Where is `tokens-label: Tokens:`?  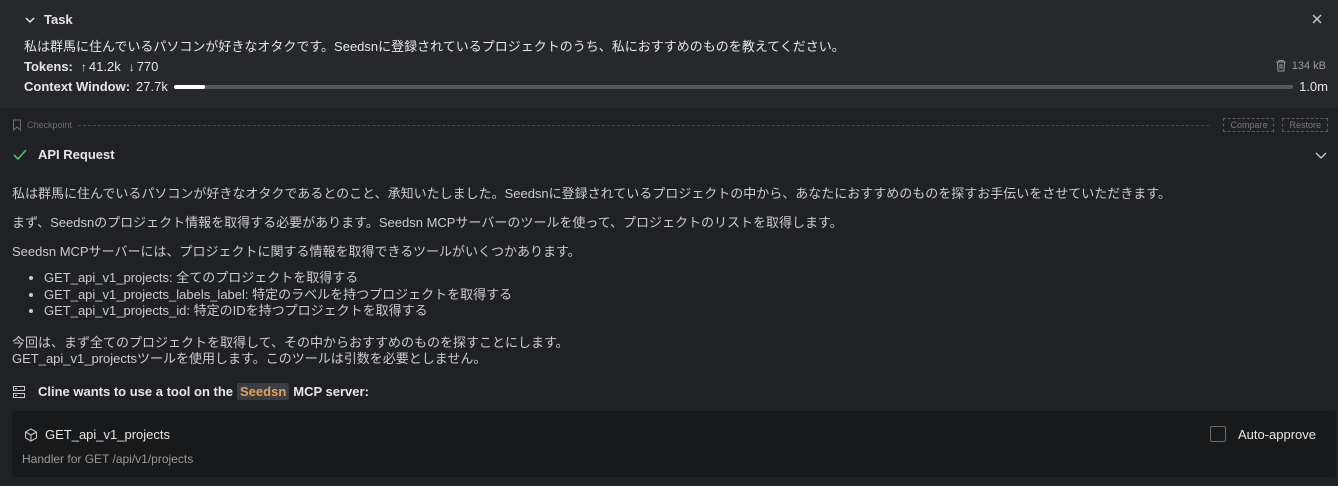
tokens-label: Tokens: is located at coordinates (48, 66).